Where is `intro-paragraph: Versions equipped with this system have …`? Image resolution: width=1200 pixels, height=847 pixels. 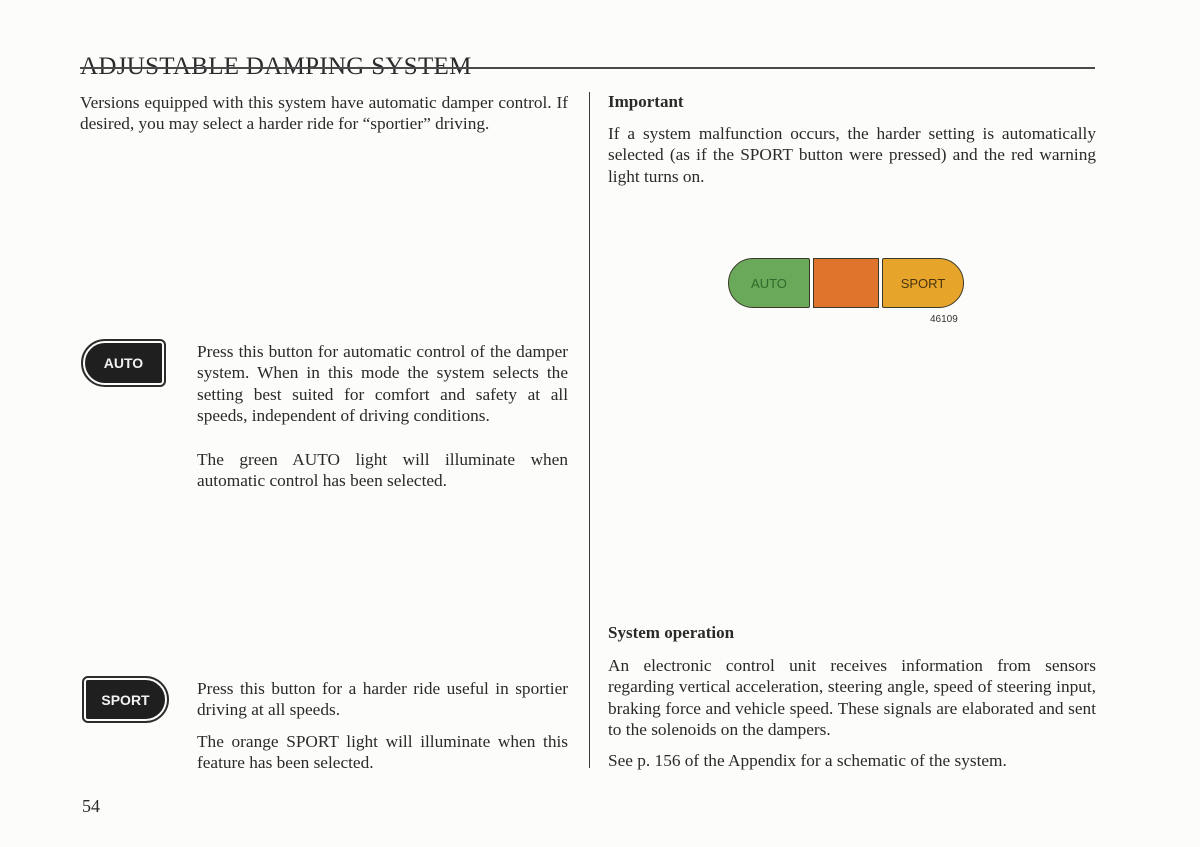 intro-paragraph: Versions equipped with this system have … is located at coordinates (324, 113).